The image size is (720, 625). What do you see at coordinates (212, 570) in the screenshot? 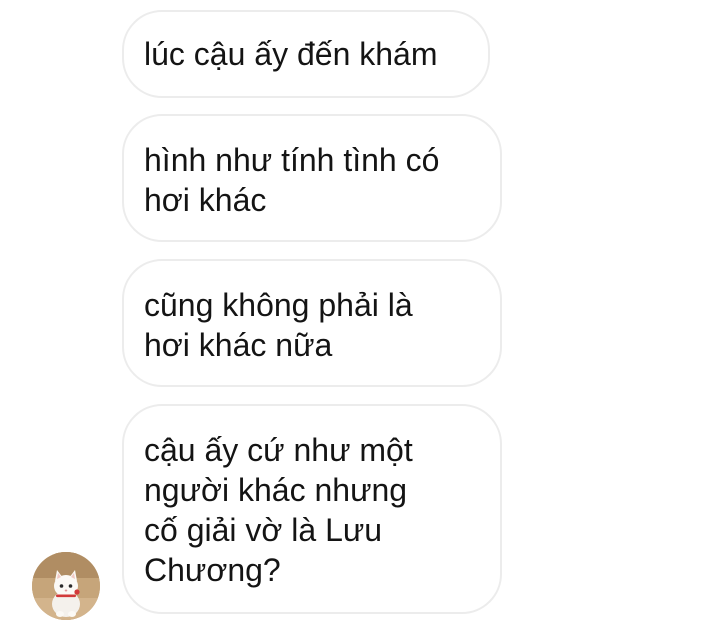
I see `message-text-line: Chương?` at bounding box center [212, 570].